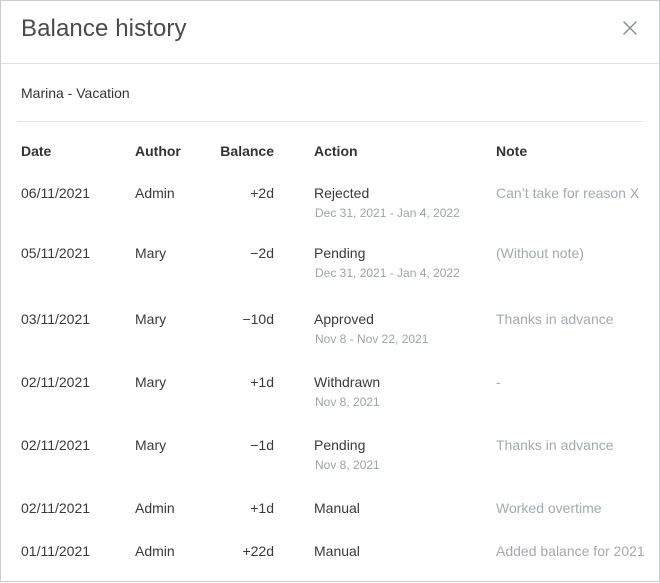  I want to click on row-date: 03/11/2021, so click(56, 319).